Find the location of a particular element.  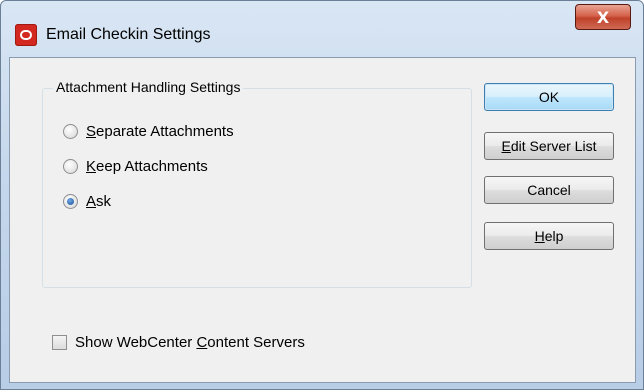

cancel-button: Cancel is located at coordinates (549, 190).